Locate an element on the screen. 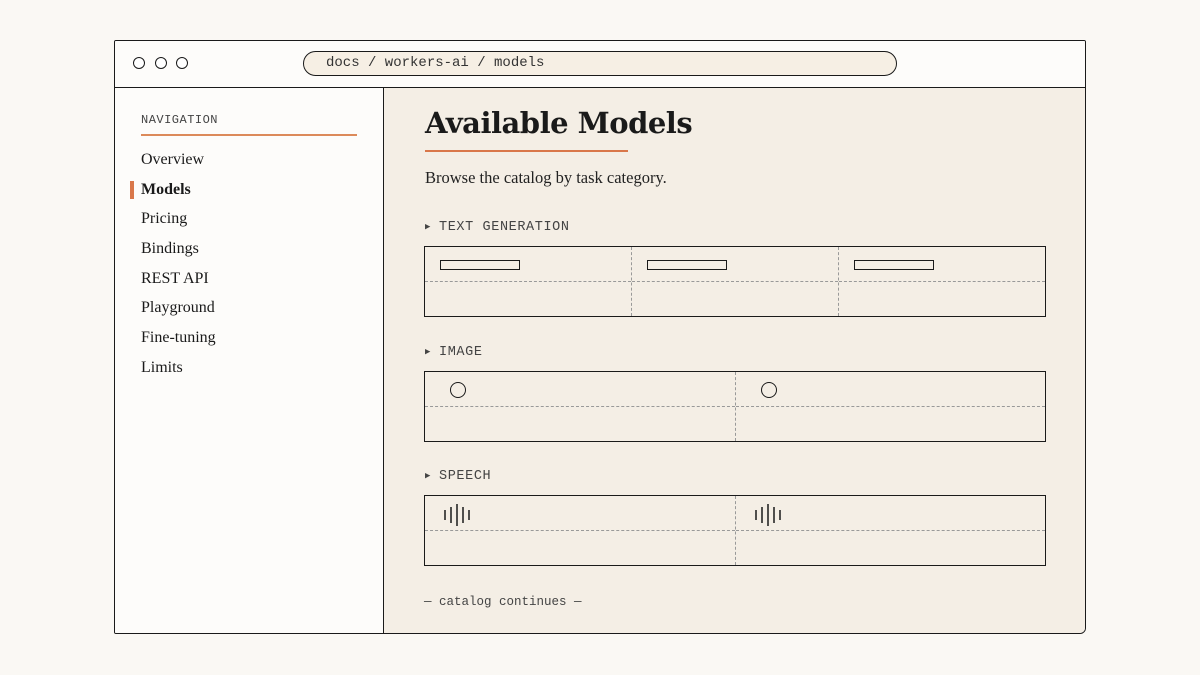  section-title: SPEECH is located at coordinates (465, 476).